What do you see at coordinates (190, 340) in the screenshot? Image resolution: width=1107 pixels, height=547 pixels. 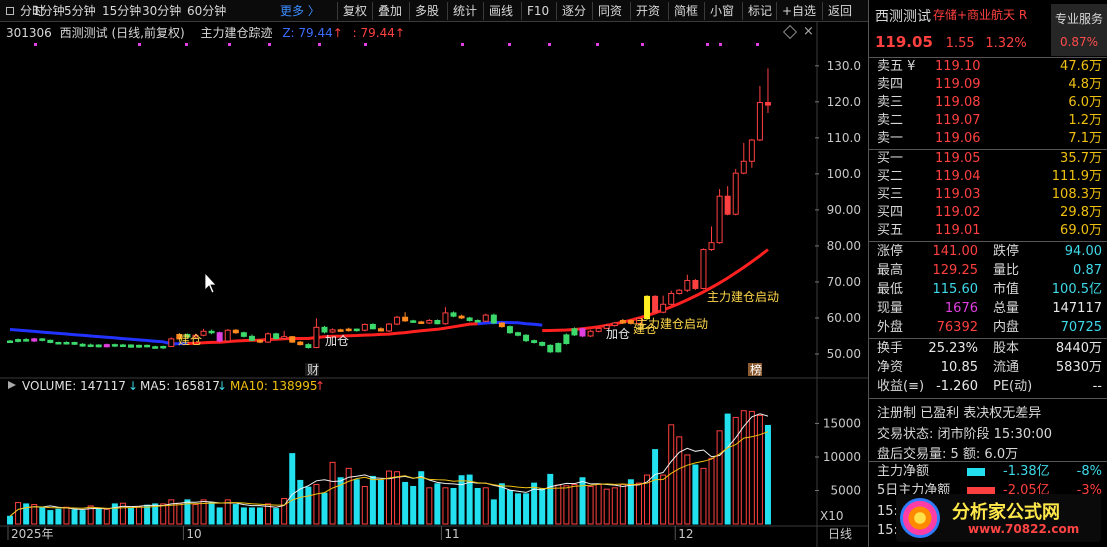 I see `label-build: 建仓` at bounding box center [190, 340].